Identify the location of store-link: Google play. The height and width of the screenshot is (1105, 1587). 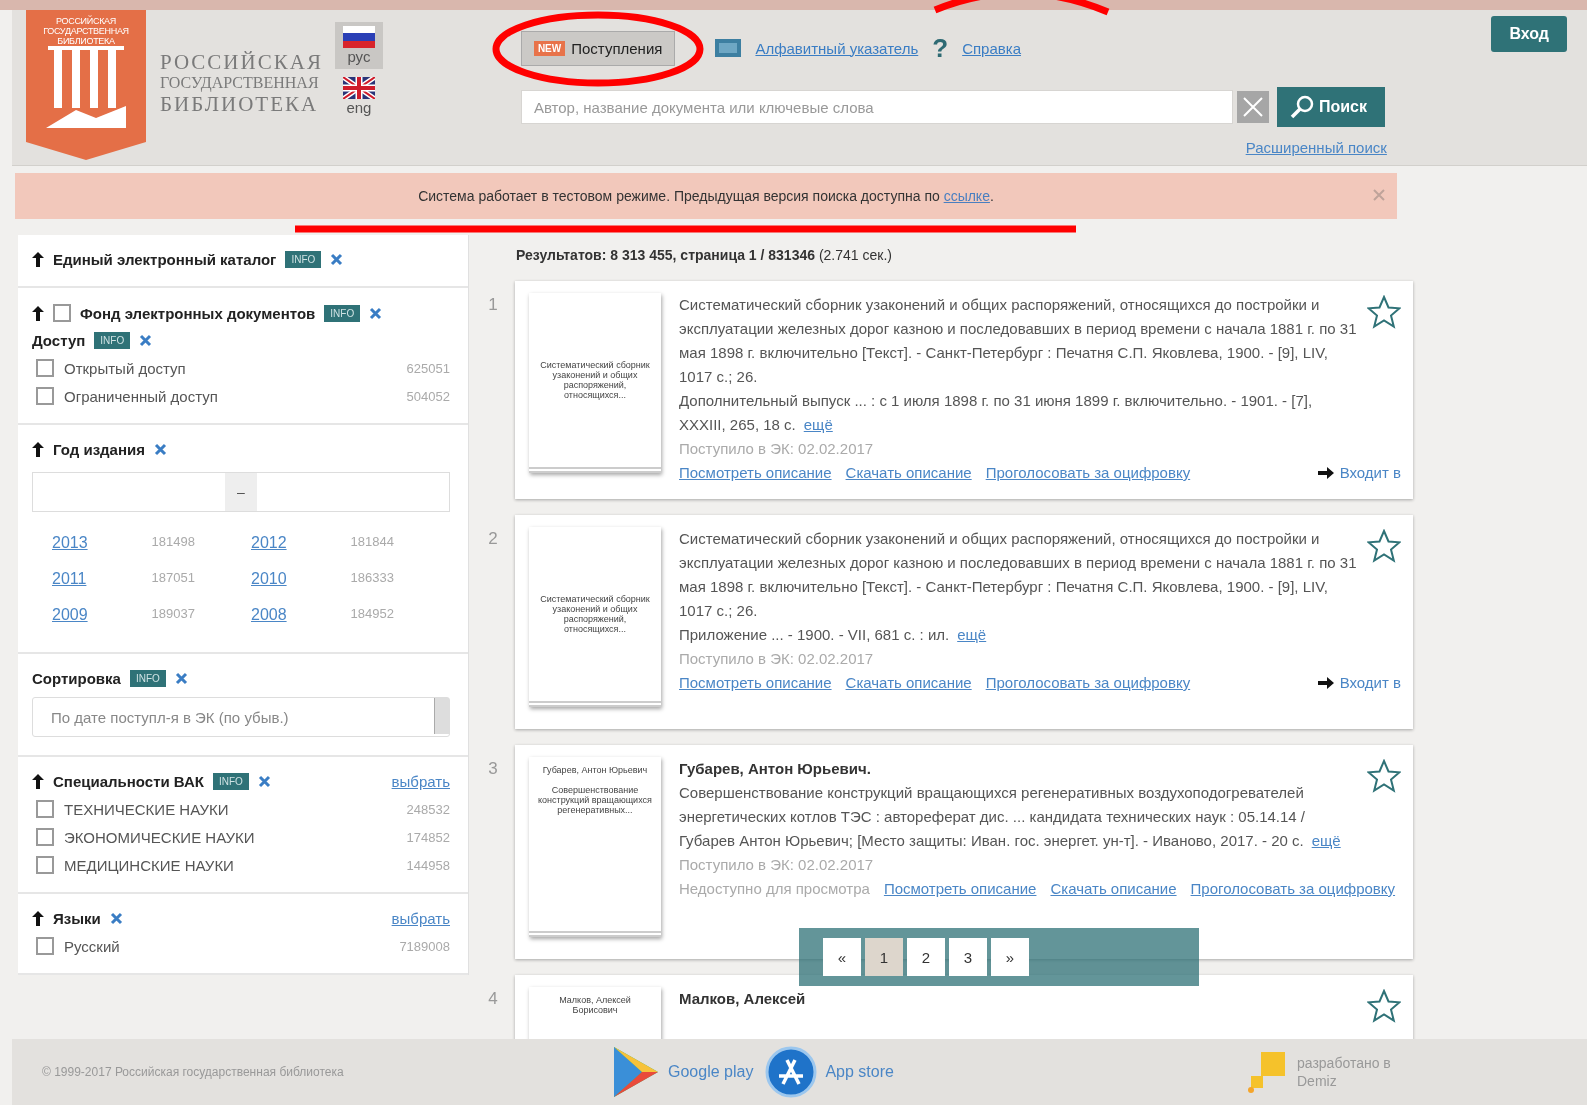
(683, 1072).